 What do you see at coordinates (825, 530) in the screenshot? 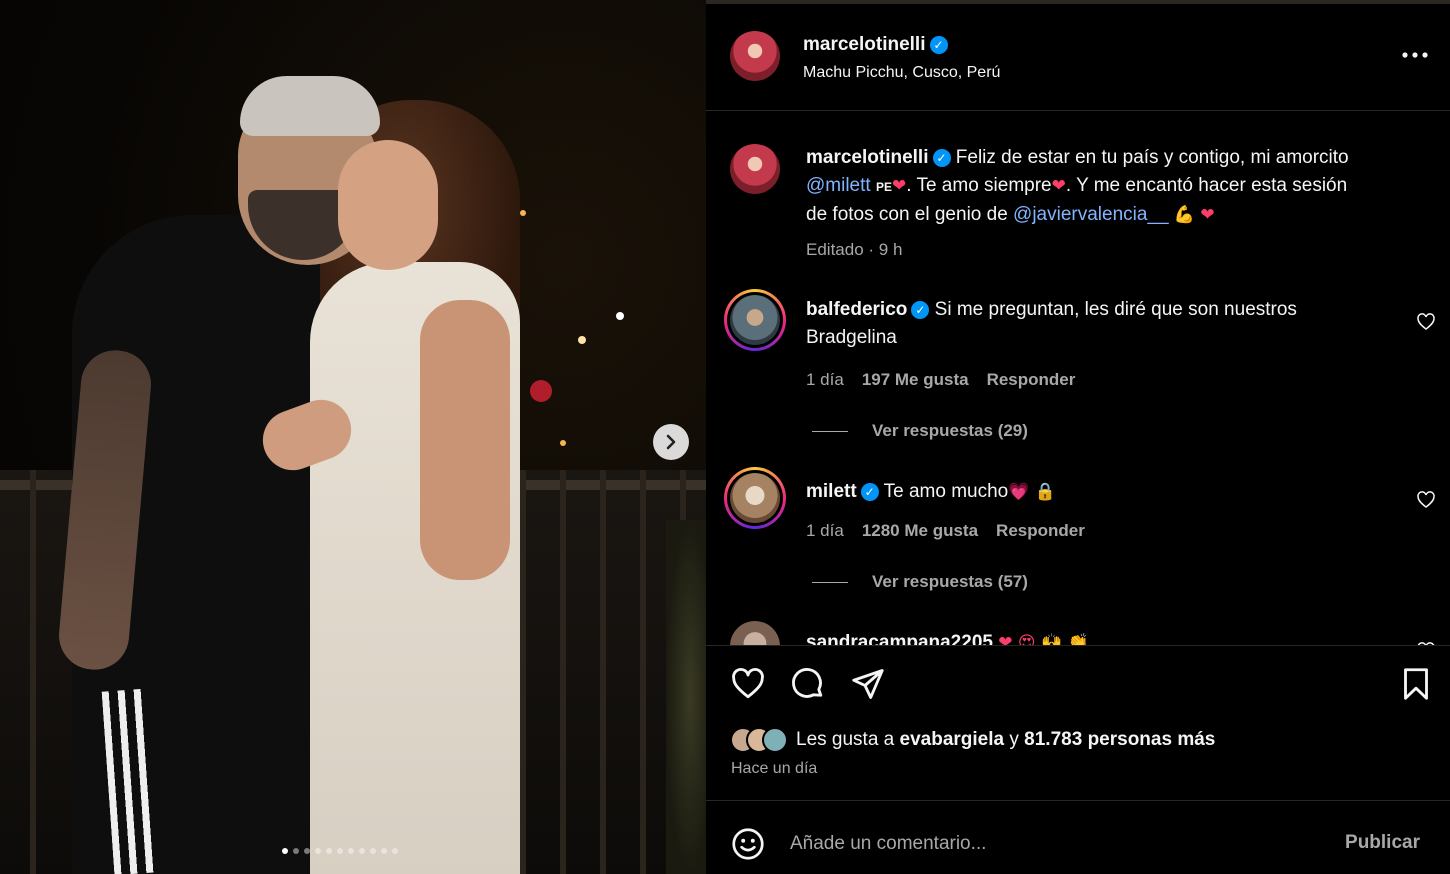
I see `comment-time: 1 día` at bounding box center [825, 530].